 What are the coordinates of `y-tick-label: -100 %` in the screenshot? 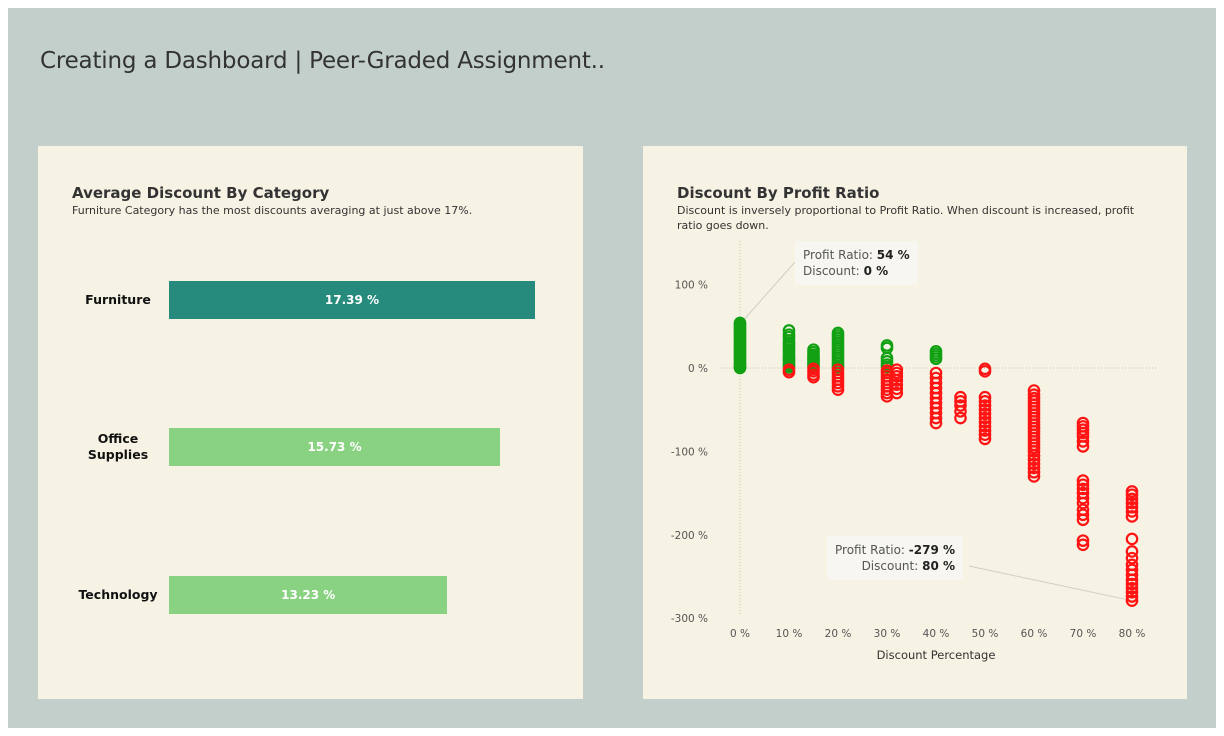 It's located at (689, 452).